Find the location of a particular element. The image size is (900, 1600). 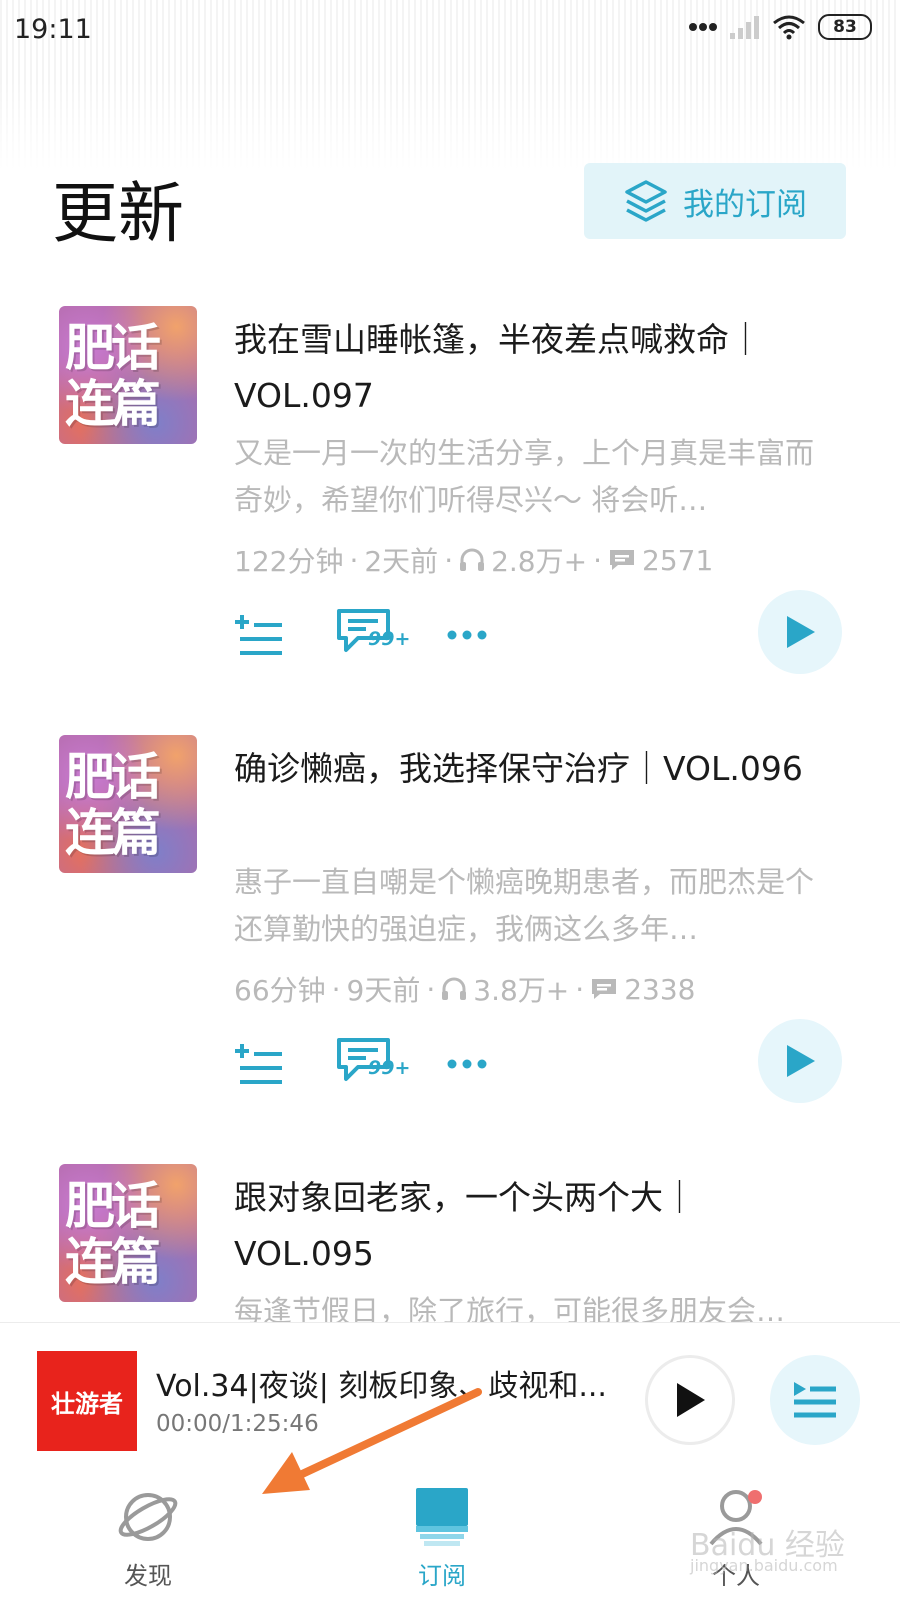

tab-label: 订阅 is located at coordinates (442, 1576).